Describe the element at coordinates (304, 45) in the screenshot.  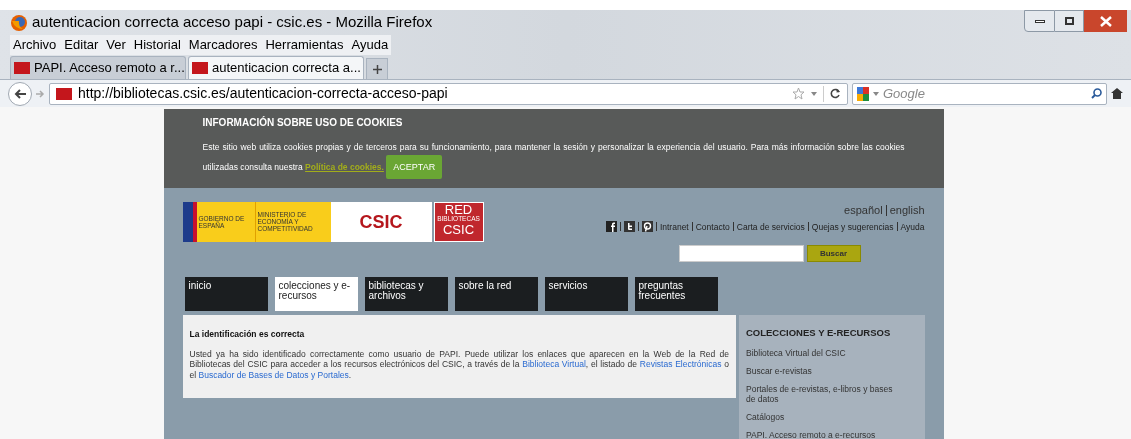
I see `menu-item: Herramientas` at that location.